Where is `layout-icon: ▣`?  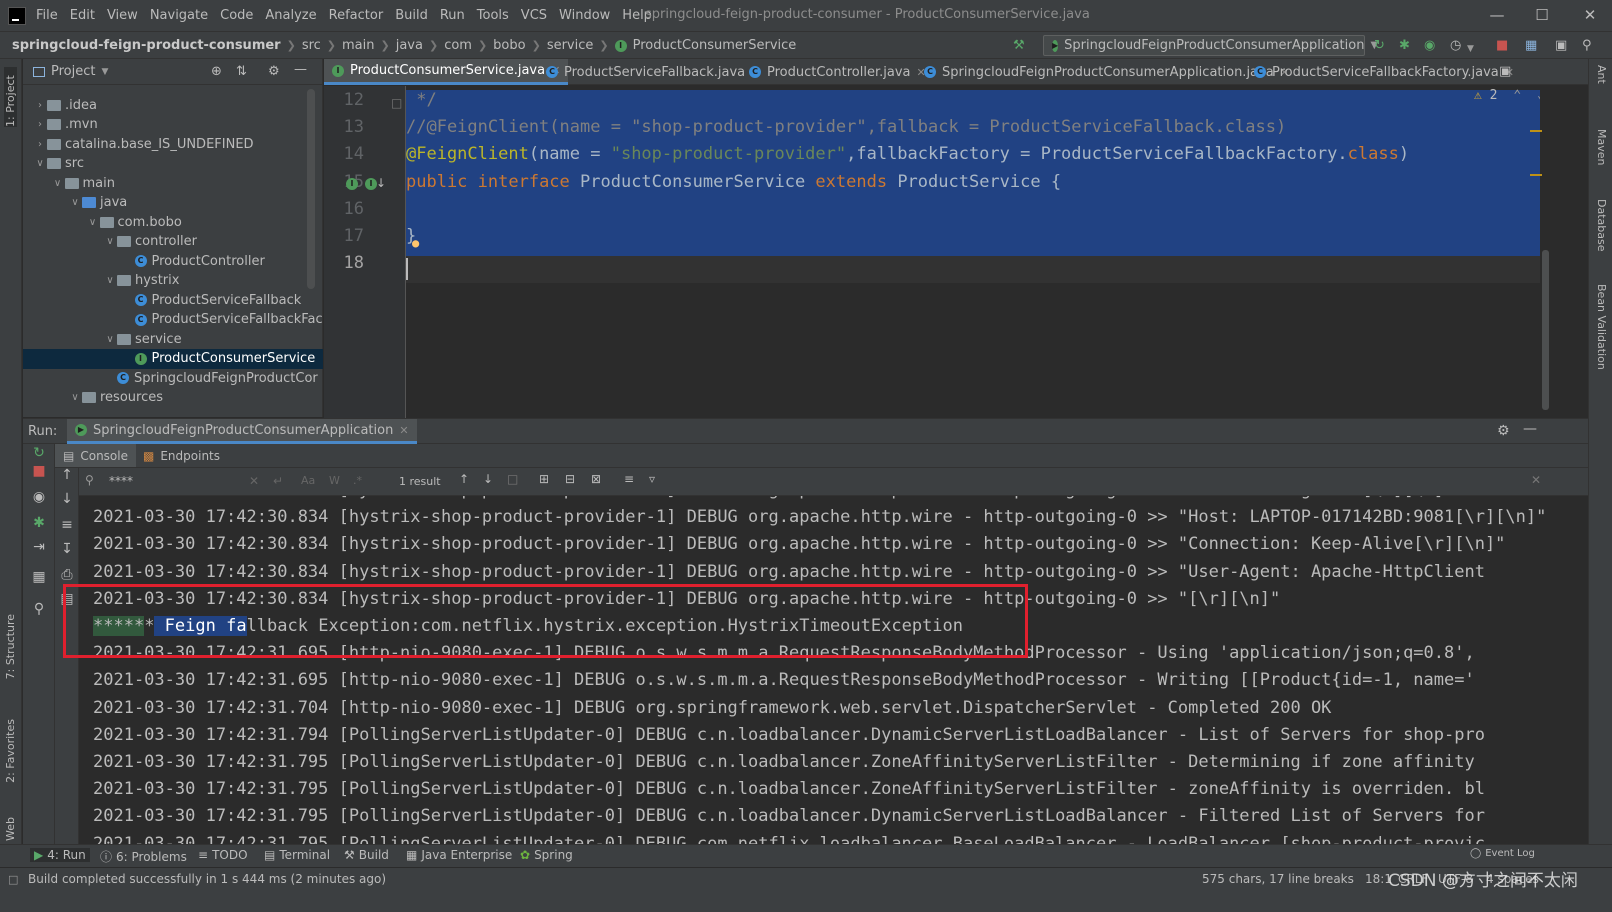
layout-icon: ▣ is located at coordinates (1561, 46).